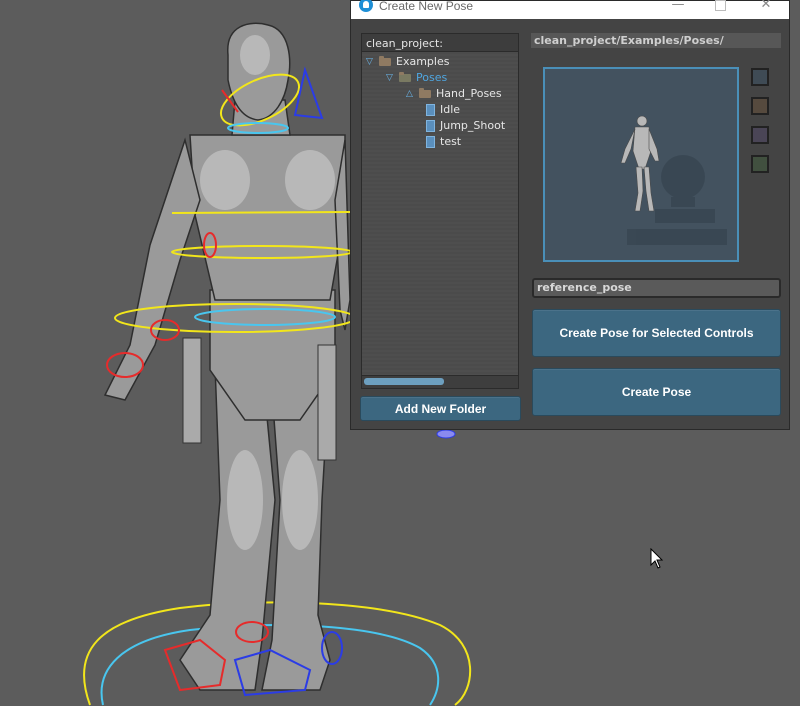 This screenshot has width=800, height=706. Describe the element at coordinates (570, 9) in the screenshot. I see `title-bar: Create New Pose — ✕` at that location.